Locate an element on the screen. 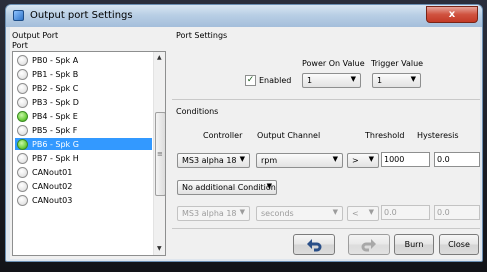 The width and height of the screenshot is (487, 272). title-bar: Output port Settings x is located at coordinates (244, 16).